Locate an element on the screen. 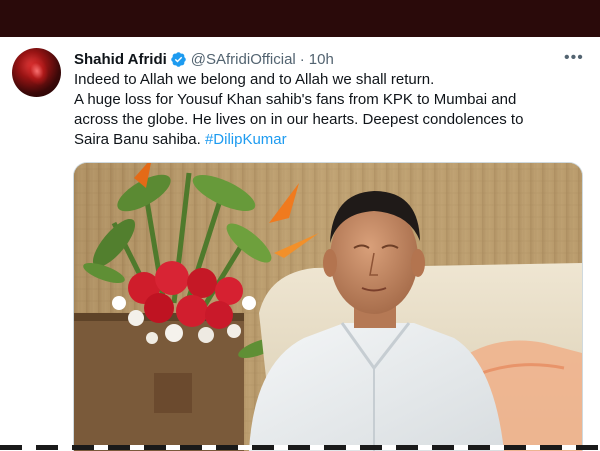 The width and height of the screenshot is (600, 451). tweet-header: Shahid Afridi @SAfridiOfficial · 10h is located at coordinates (204, 59).